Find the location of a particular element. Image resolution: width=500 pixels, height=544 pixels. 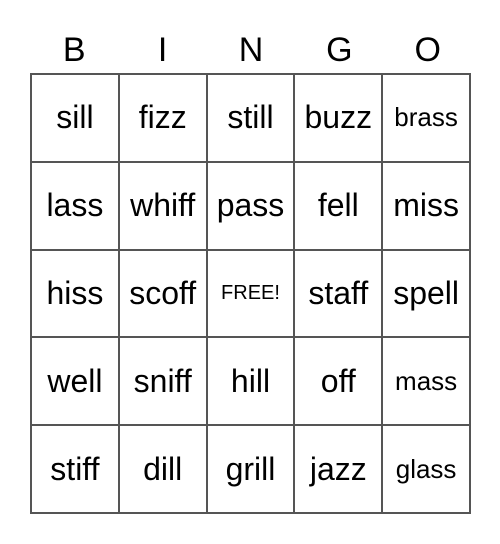

bingo-cell: well is located at coordinates (75, 381).